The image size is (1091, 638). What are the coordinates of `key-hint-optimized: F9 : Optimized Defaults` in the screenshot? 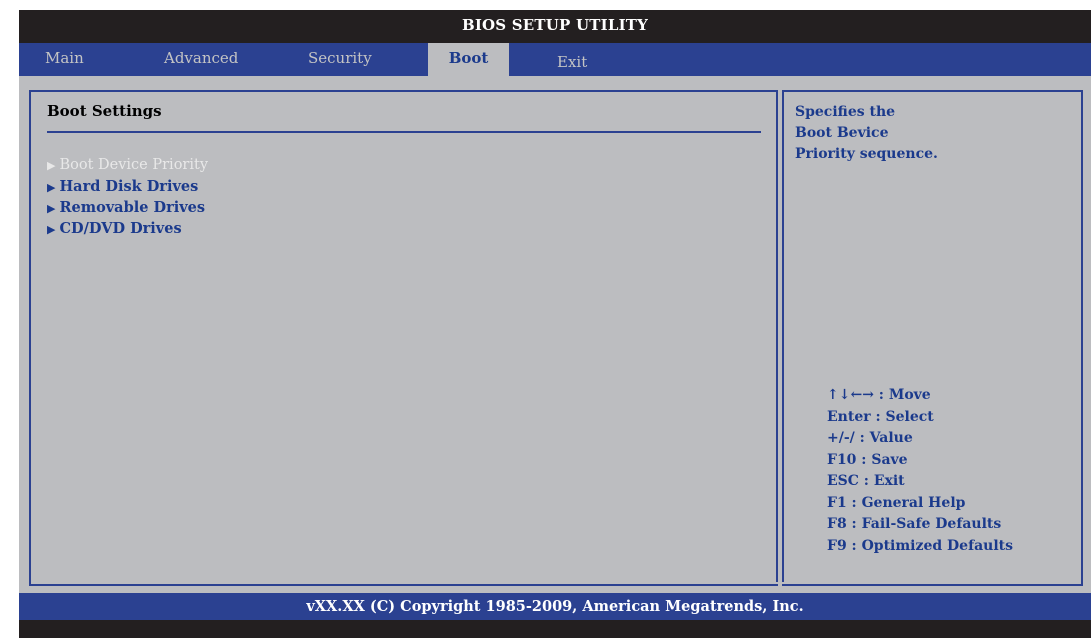 It's located at (920, 545).